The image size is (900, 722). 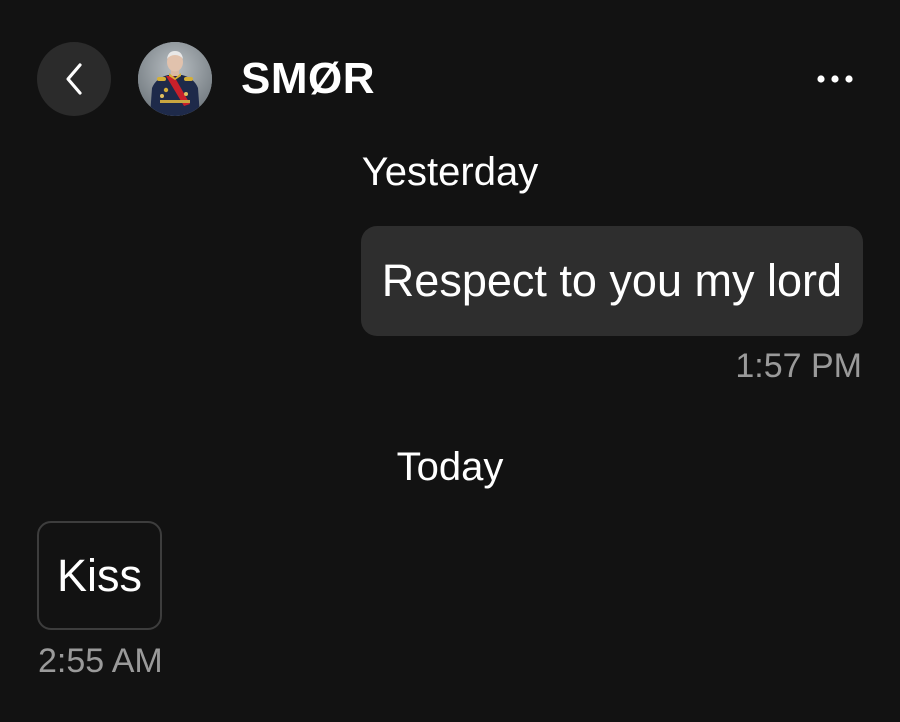 I want to click on contact-photo, so click(x=175, y=79).